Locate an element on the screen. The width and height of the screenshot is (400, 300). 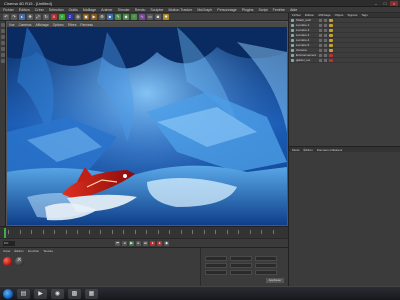
polygons-mode-icon is located at coordinates (2, 55).